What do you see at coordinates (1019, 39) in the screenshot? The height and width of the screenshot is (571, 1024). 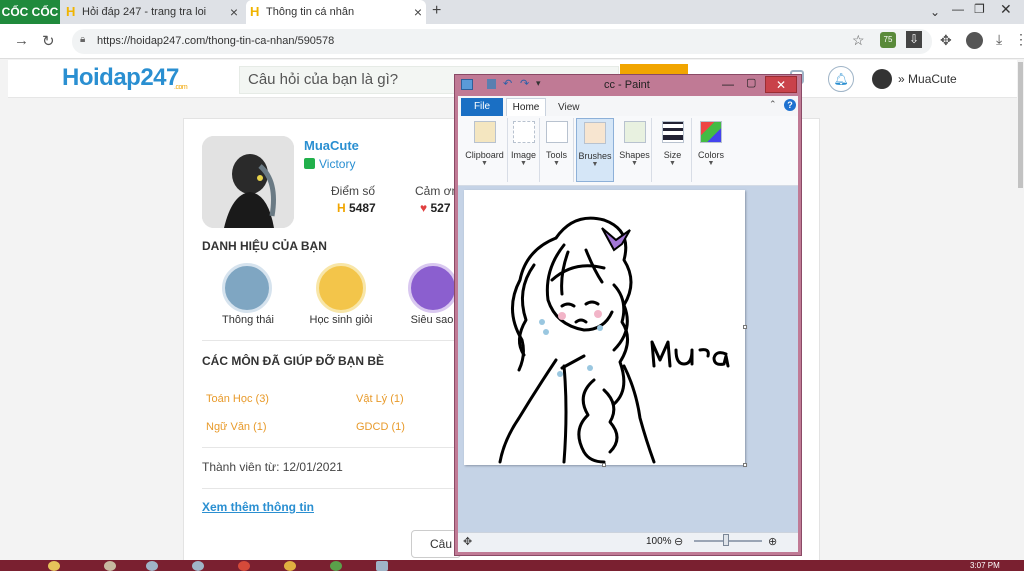 I see `menu-icon: ⋮` at bounding box center [1019, 39].